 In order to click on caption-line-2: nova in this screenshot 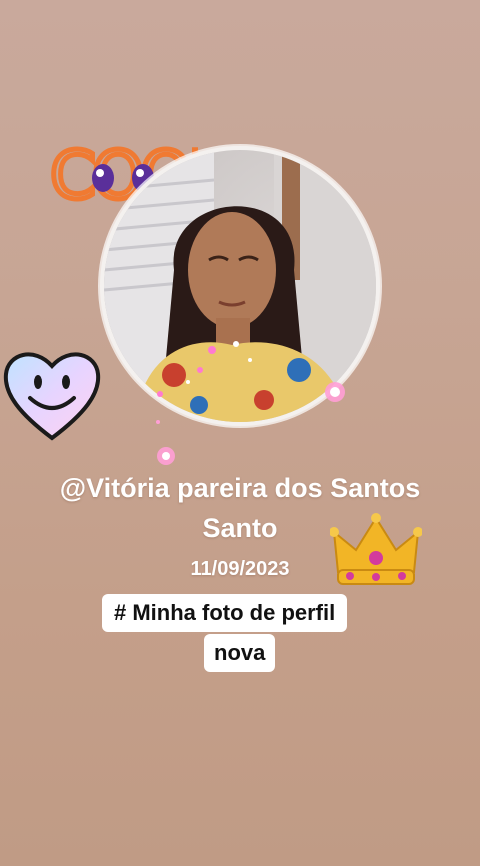, I will do `click(240, 653)`.